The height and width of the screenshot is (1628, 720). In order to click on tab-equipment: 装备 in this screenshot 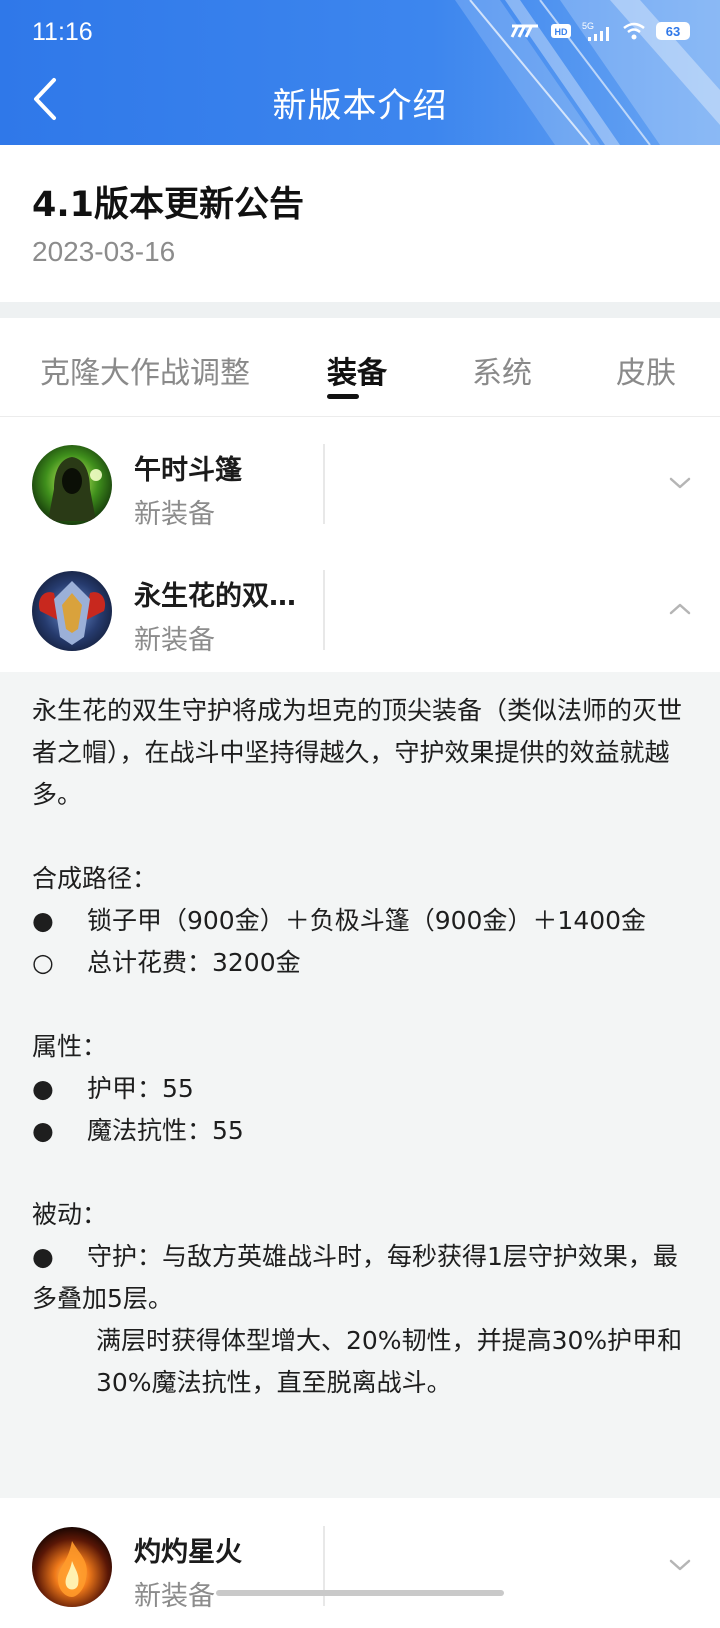, I will do `click(357, 370)`.